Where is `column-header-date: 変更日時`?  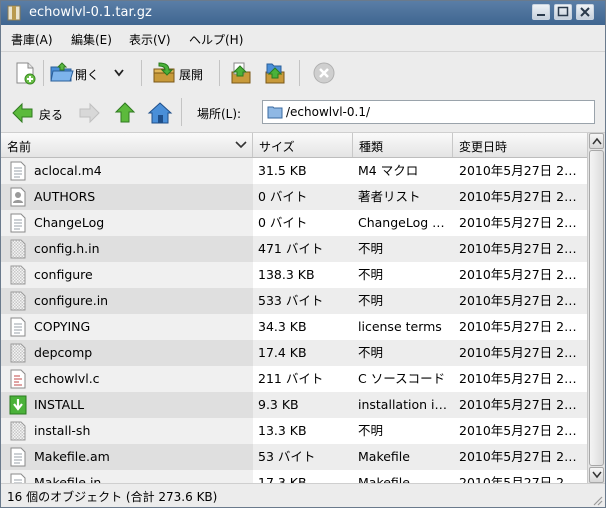 column-header-date: 変更日時 is located at coordinates (520, 145).